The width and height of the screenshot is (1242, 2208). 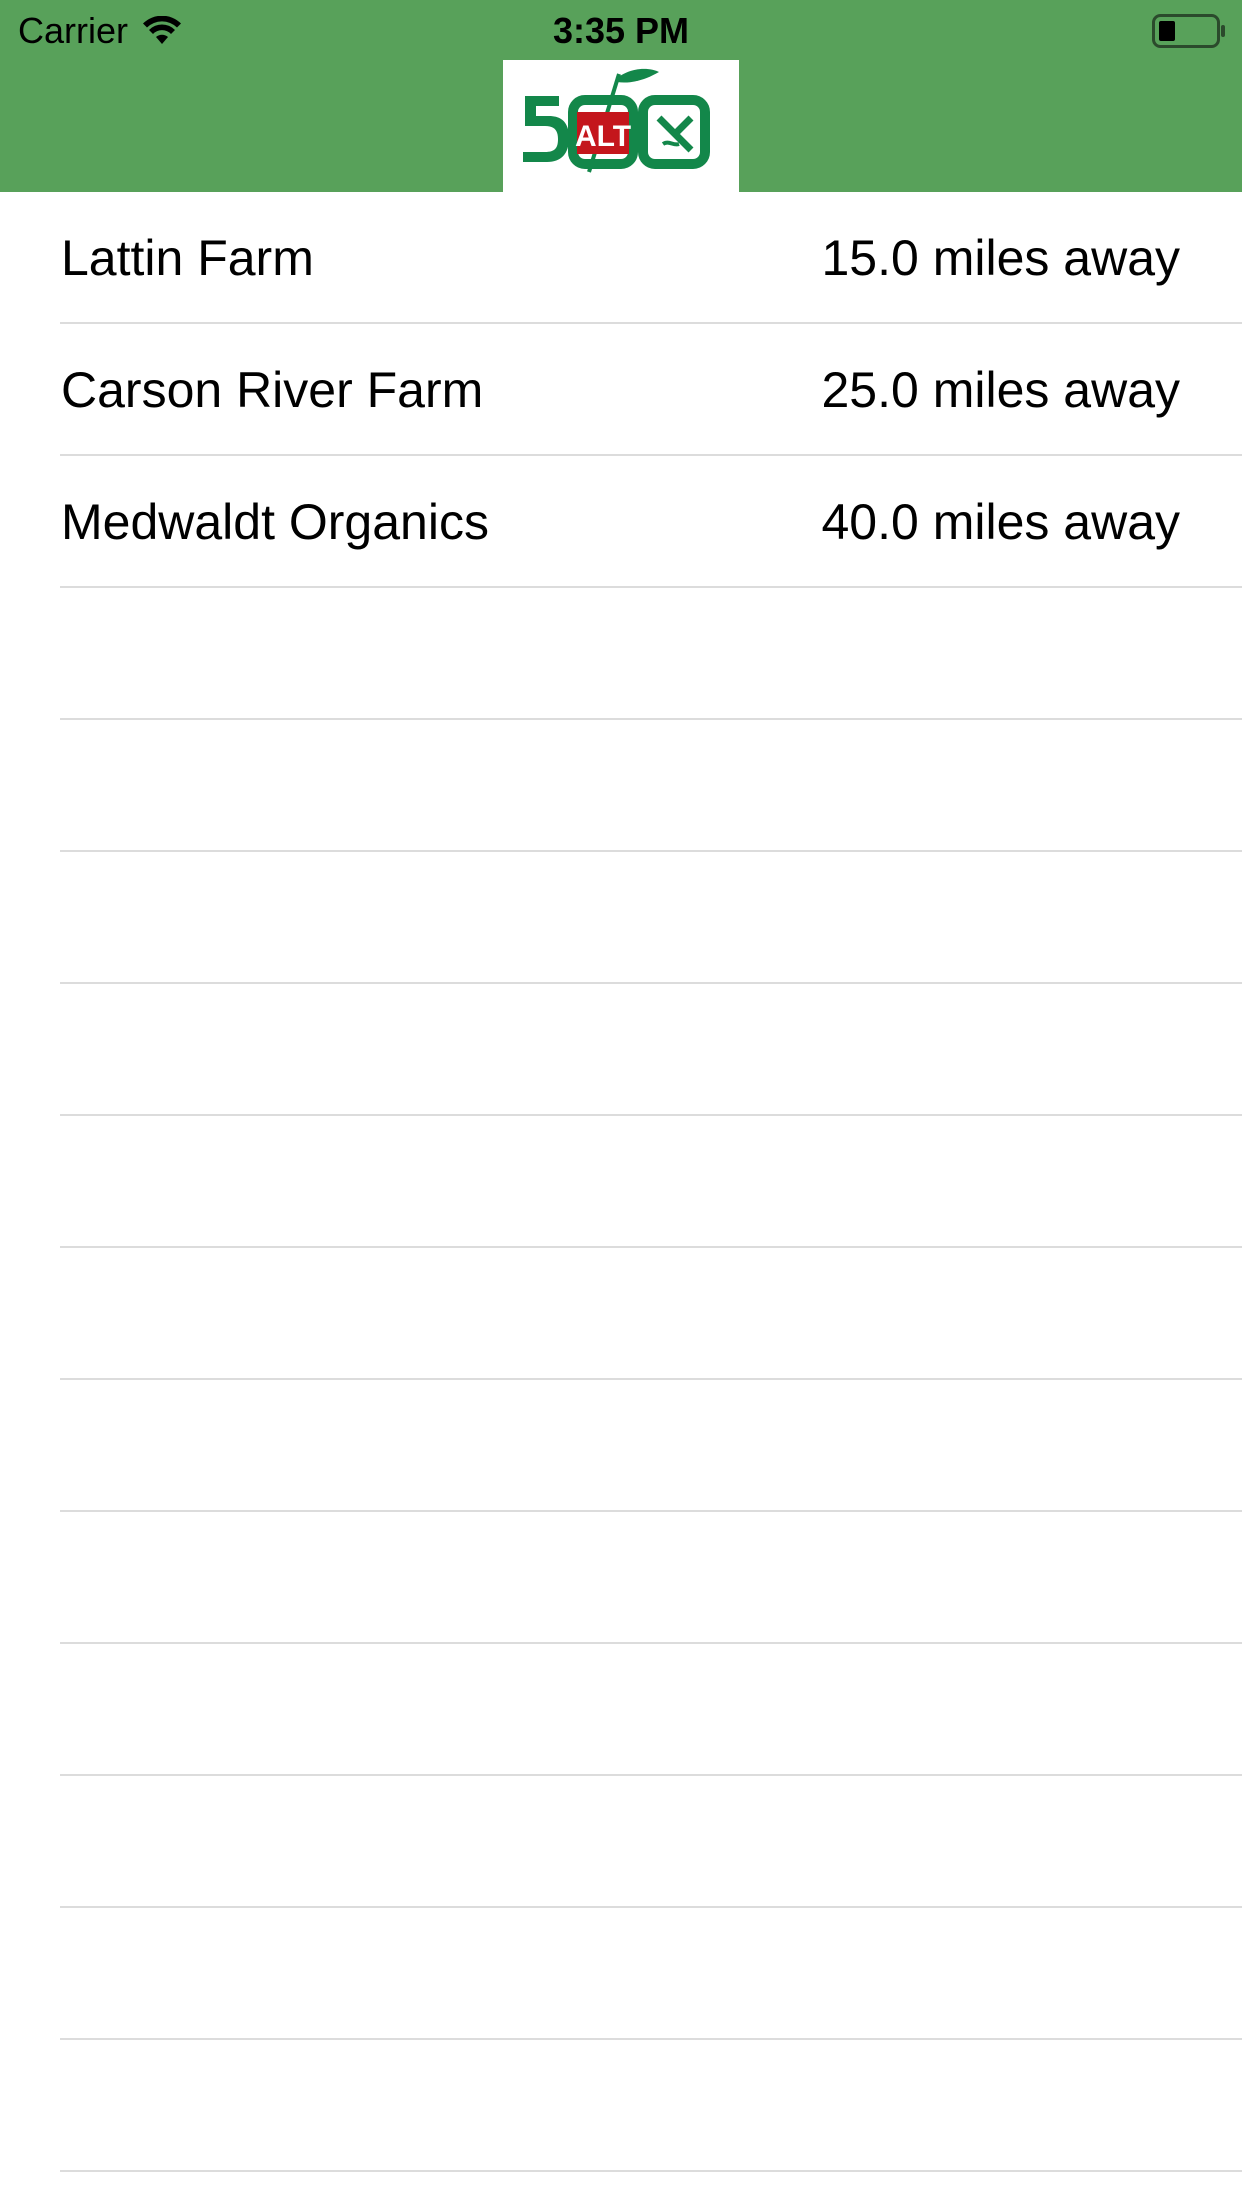 I want to click on logo-alt-text: ALT, so click(x=603, y=136).